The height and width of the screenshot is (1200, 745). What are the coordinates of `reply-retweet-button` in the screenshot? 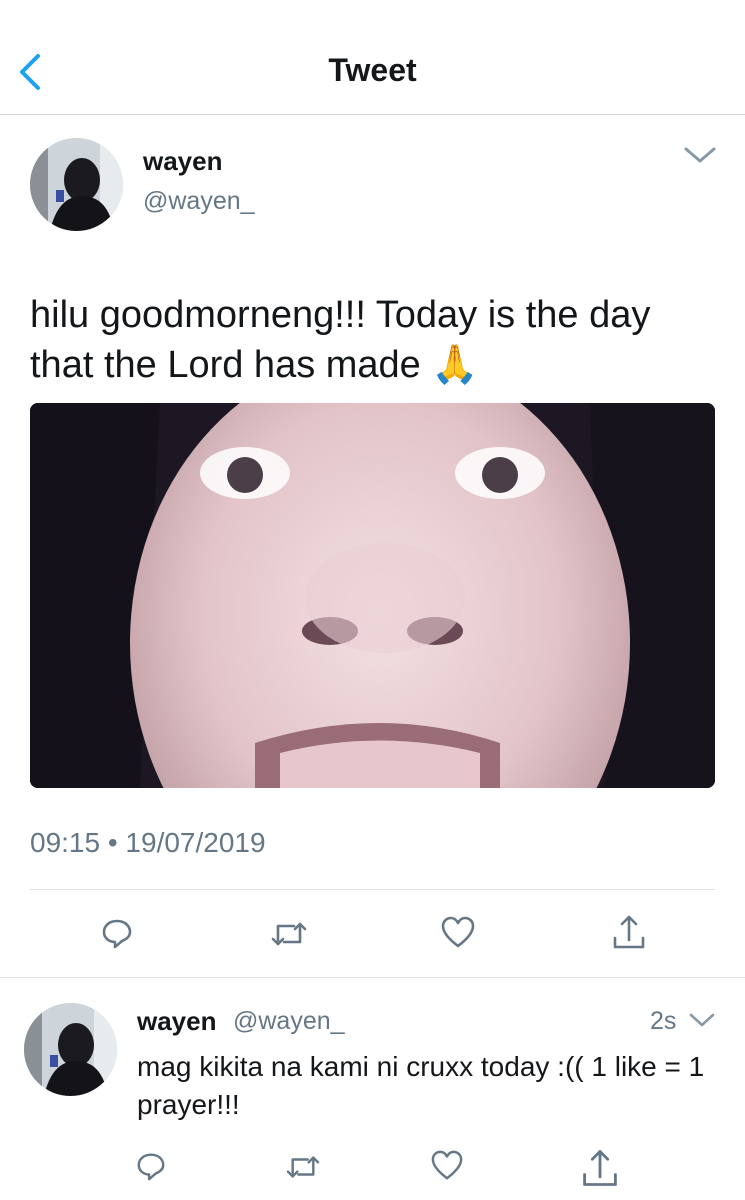 It's located at (303, 1167).